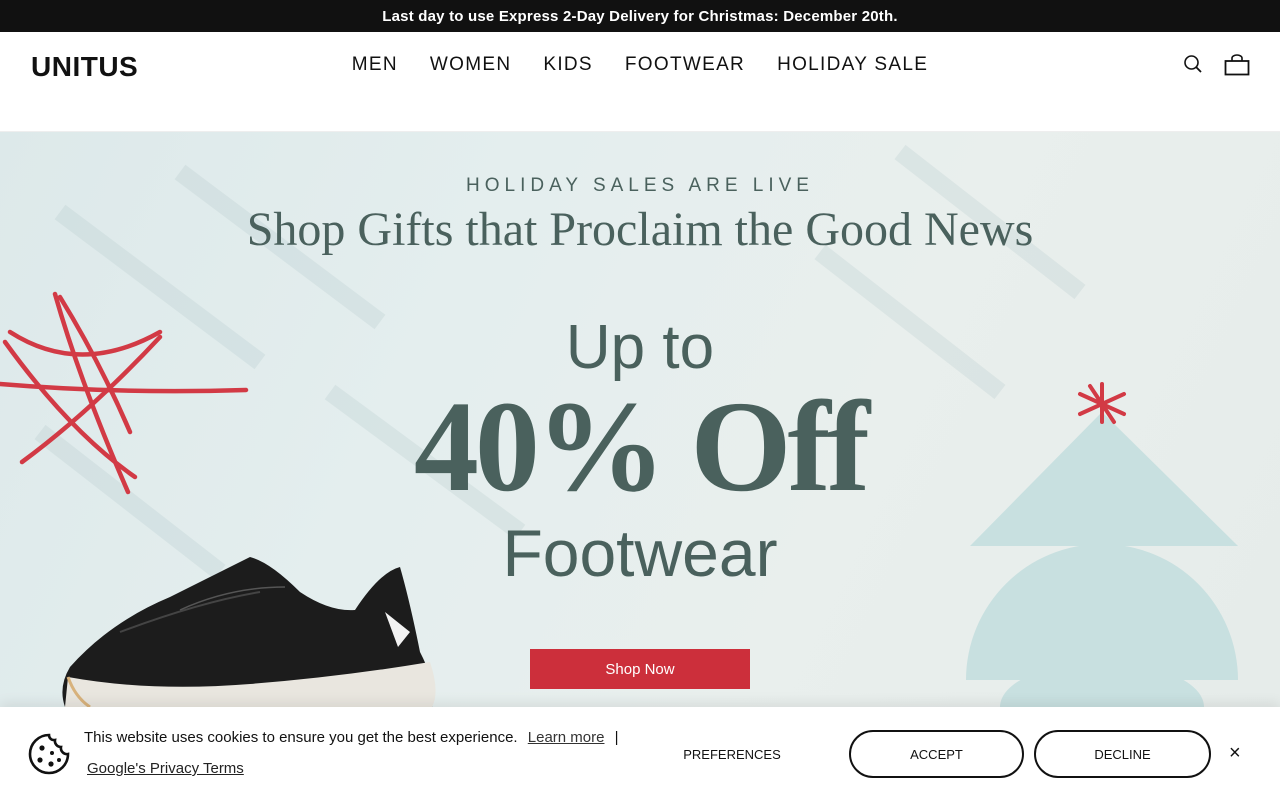  Describe the element at coordinates (49, 756) in the screenshot. I see `cookie-icon` at that location.